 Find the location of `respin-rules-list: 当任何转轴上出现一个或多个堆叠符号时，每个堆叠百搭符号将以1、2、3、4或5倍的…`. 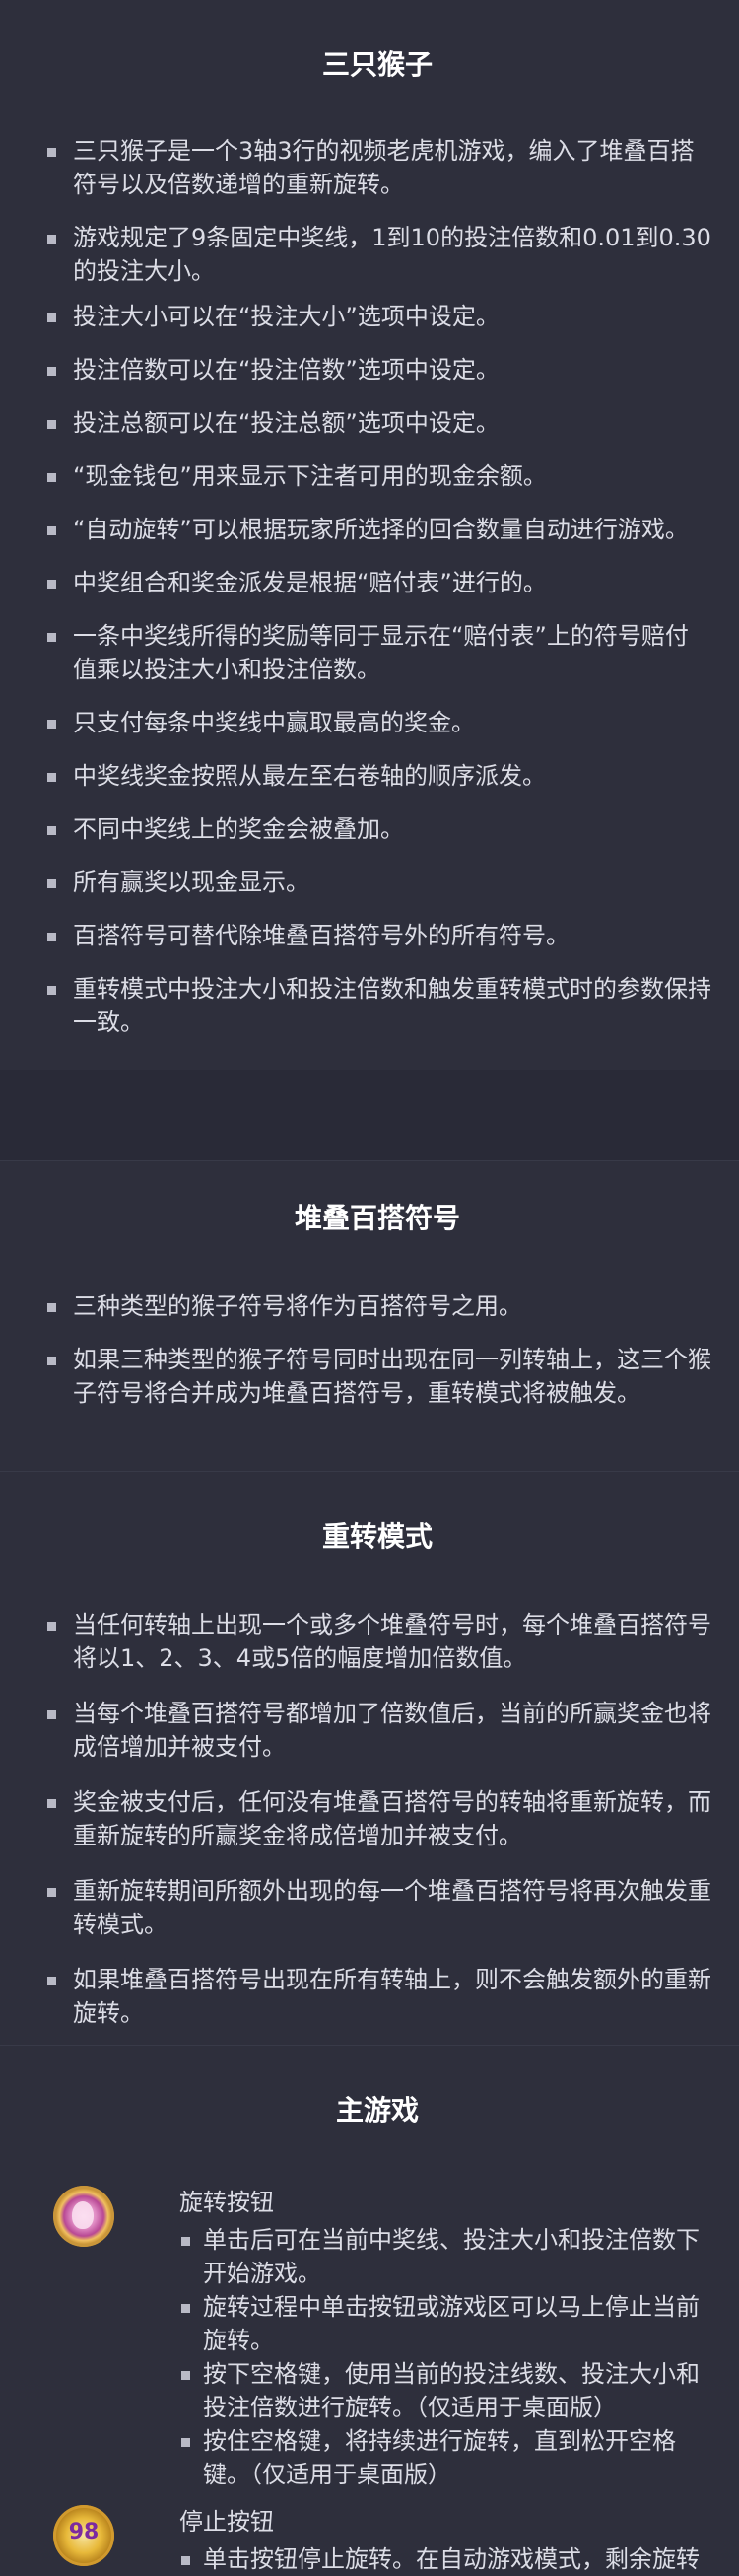

respin-rules-list: 当任何转轴上出现一个或多个堆叠符号时，每个堆叠百搭符号将以1、2、3、4或5倍的… is located at coordinates (377, 1819).